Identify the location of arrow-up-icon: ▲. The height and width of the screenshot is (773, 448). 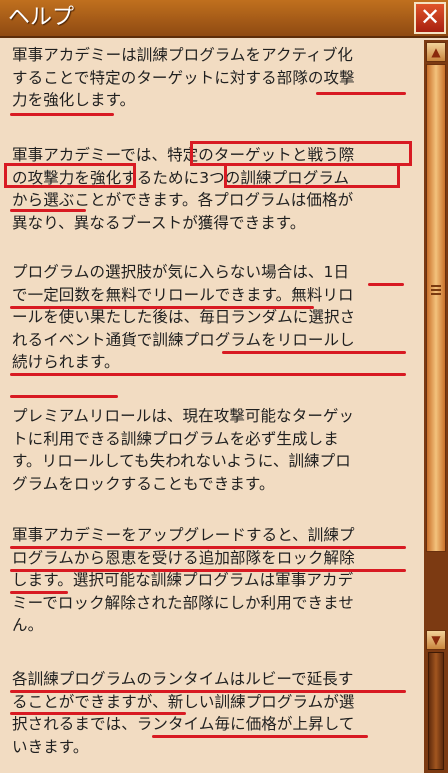
(436, 52).